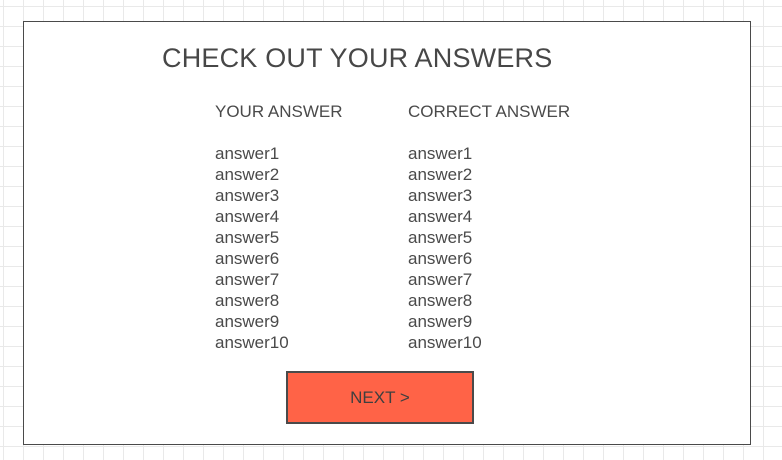 This screenshot has width=782, height=460. What do you see at coordinates (247, 237) in the screenshot?
I see `your-answer-item: answer5` at bounding box center [247, 237].